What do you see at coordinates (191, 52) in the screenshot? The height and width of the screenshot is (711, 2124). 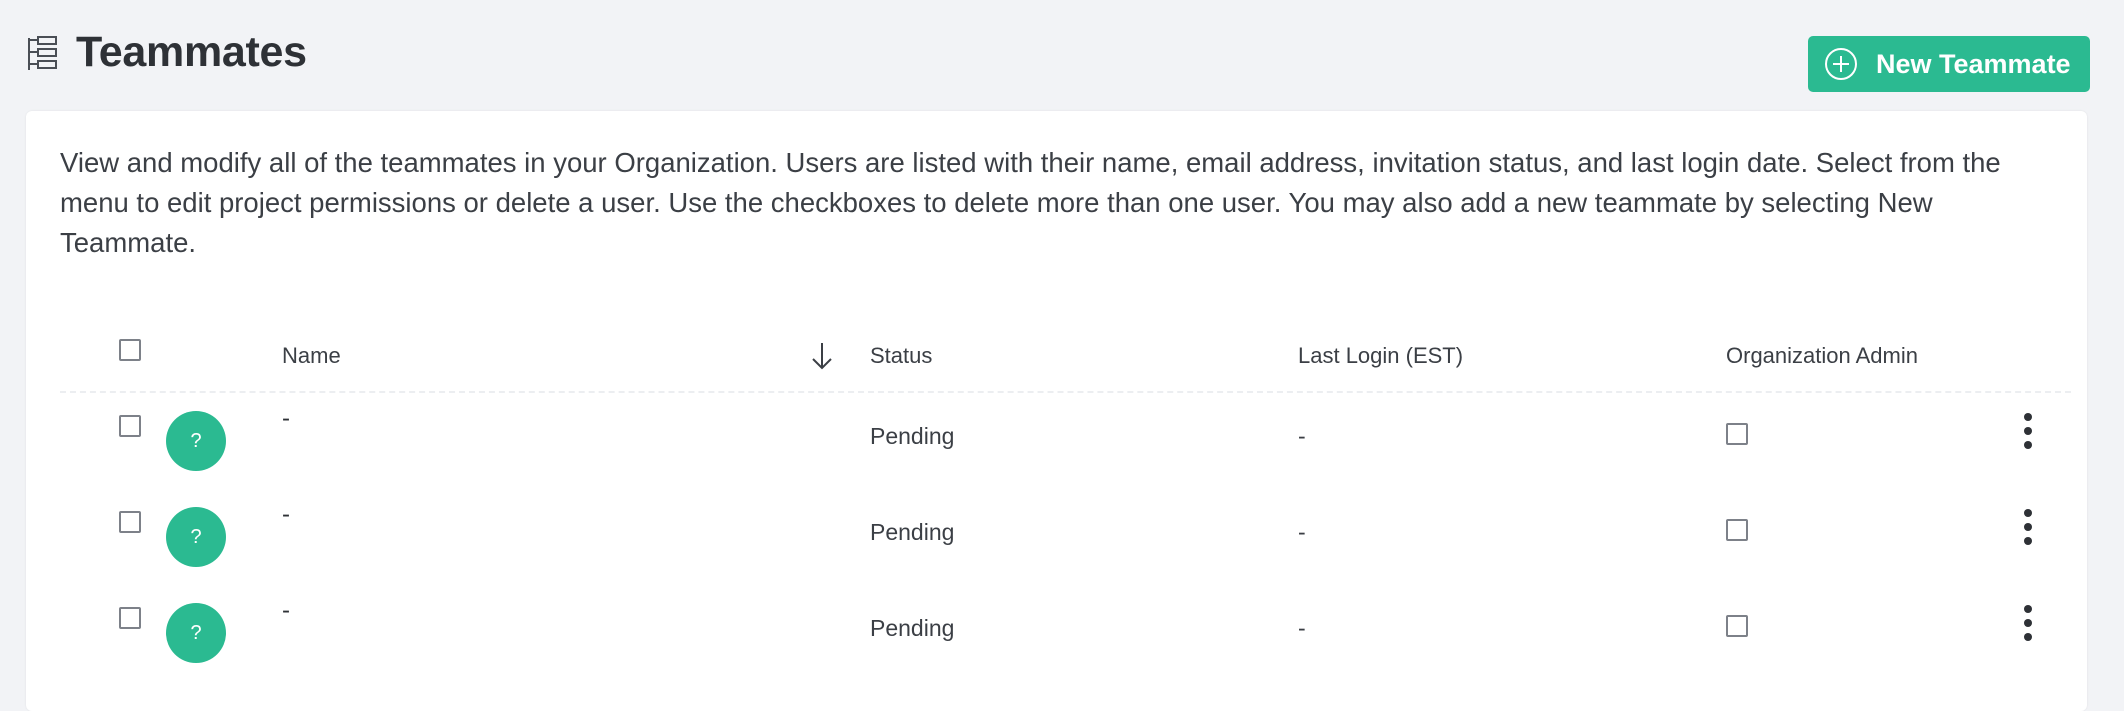 I see `page-title: Teammates` at bounding box center [191, 52].